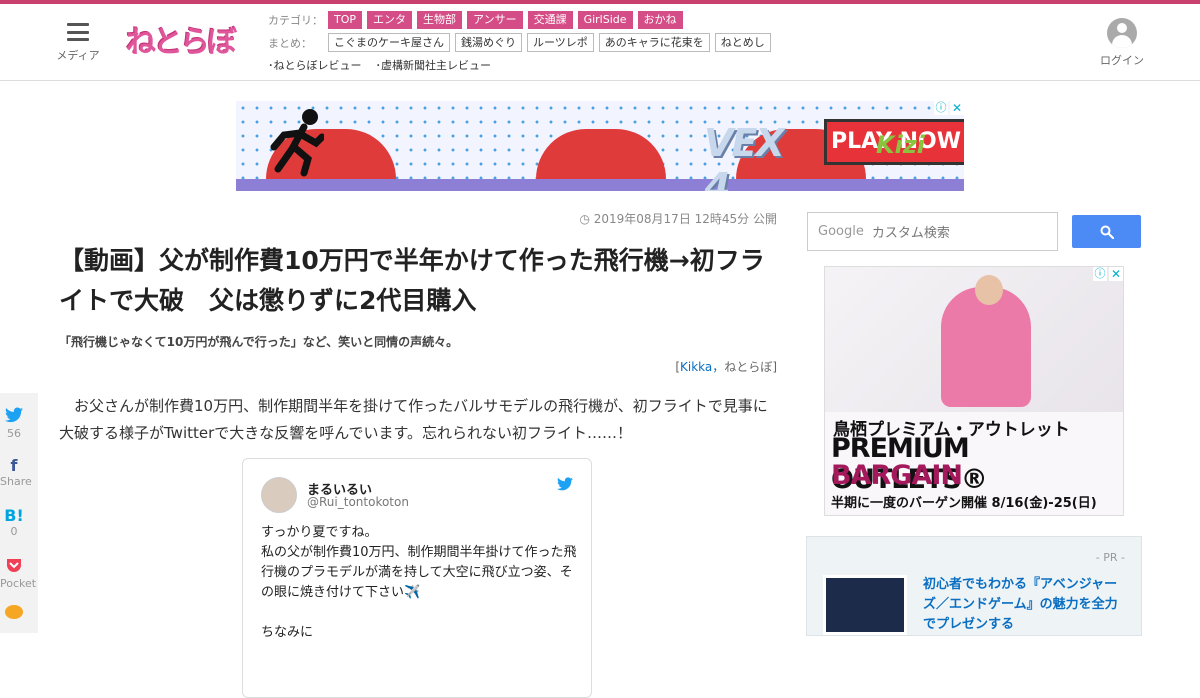  I want to click on hatena-bookmark-icon: B!, so click(14, 515).